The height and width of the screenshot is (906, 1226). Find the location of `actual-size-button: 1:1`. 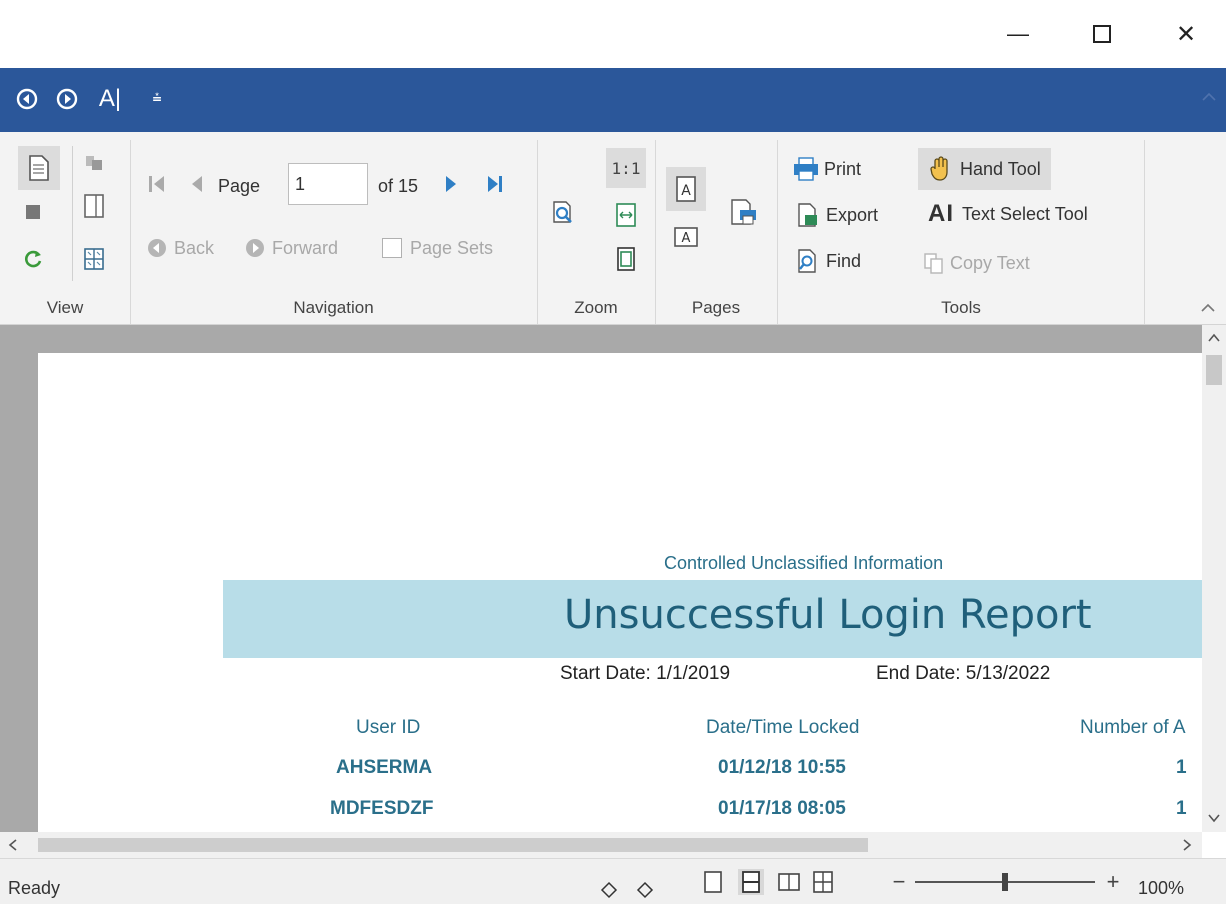

actual-size-button: 1:1 is located at coordinates (626, 168).